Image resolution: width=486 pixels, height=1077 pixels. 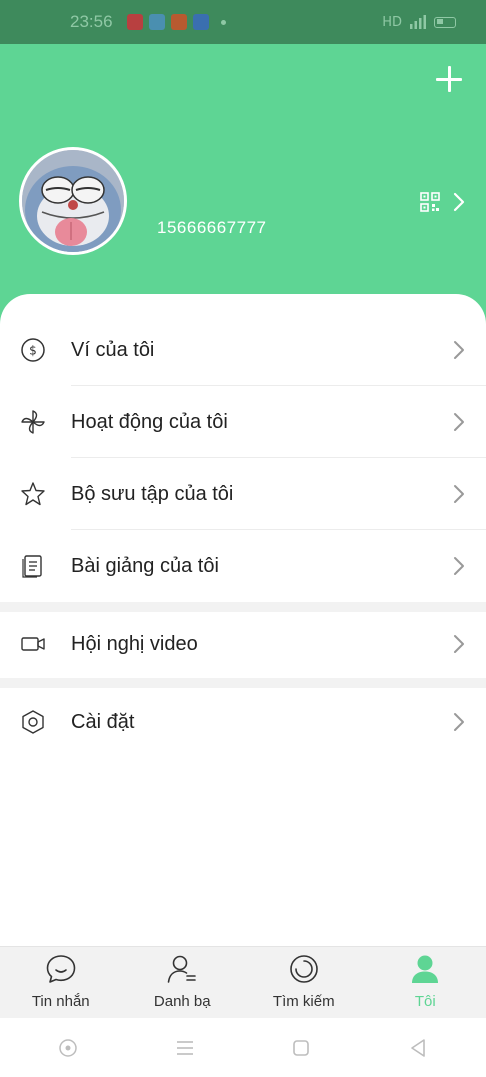 I want to click on phone-number: 15666667777, so click(x=212, y=227).